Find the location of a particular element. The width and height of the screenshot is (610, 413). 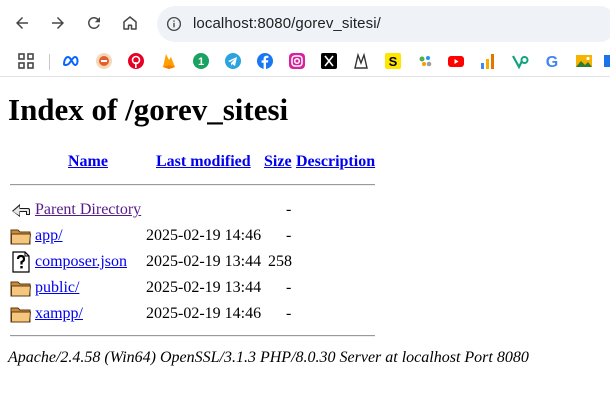

forward-button is located at coordinates (58, 23).